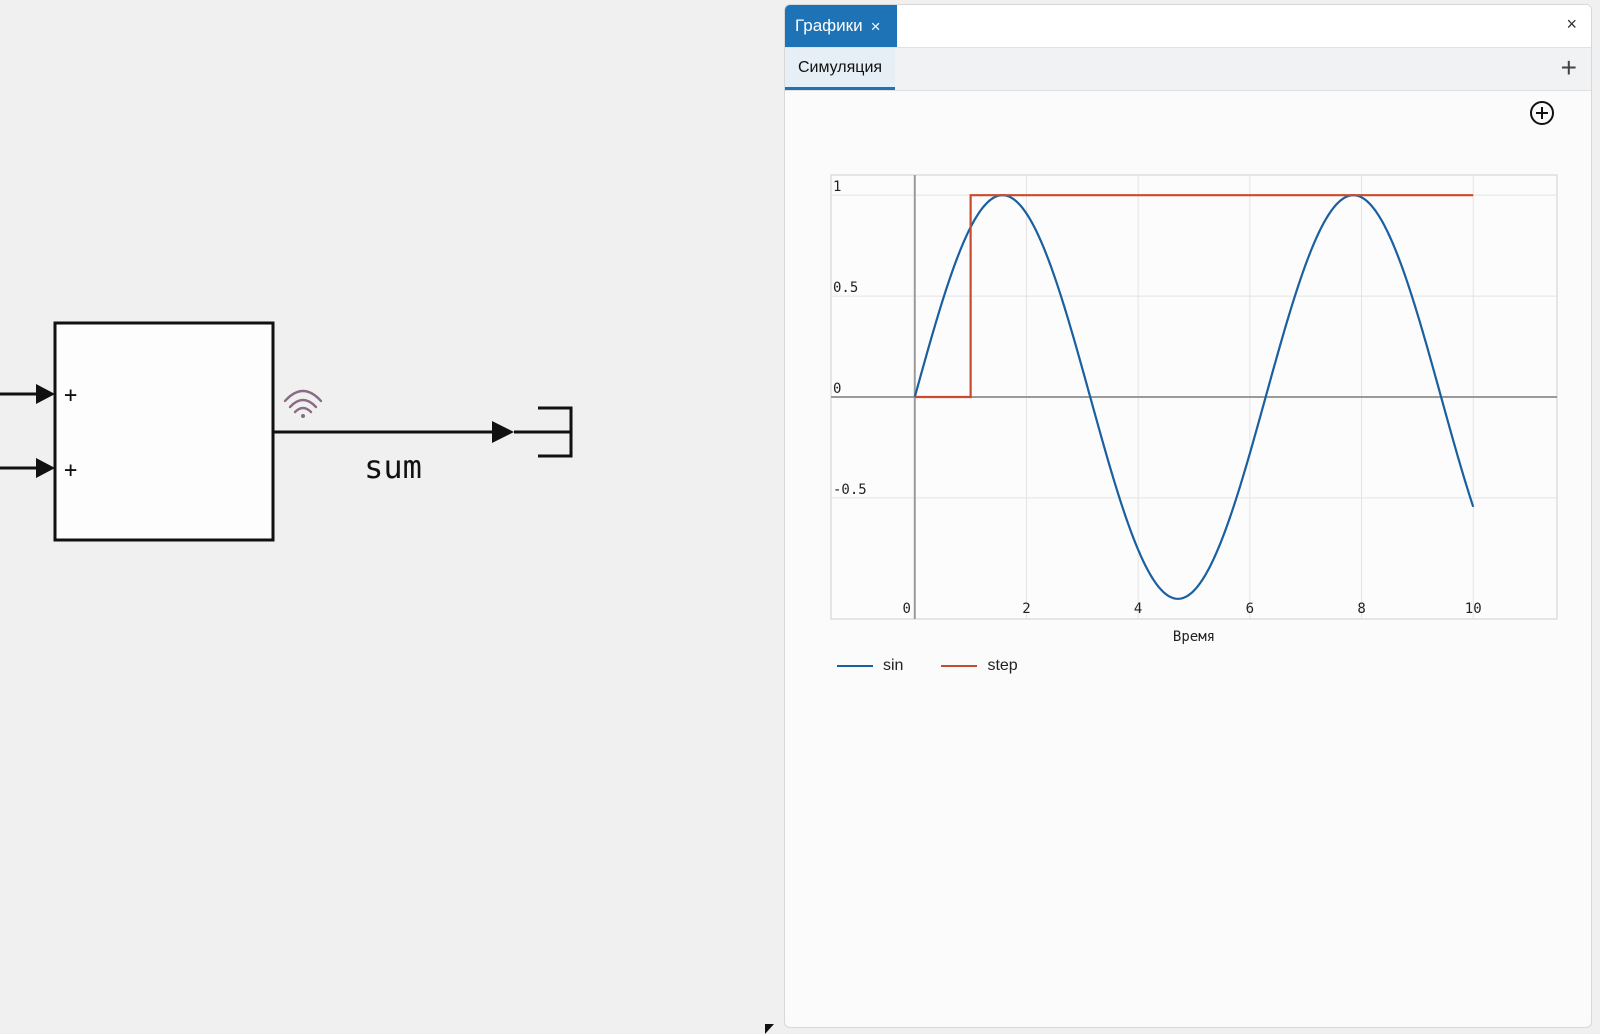 The width and height of the screenshot is (1600, 1034). I want to click on signal-logging-icon, so click(303, 403).